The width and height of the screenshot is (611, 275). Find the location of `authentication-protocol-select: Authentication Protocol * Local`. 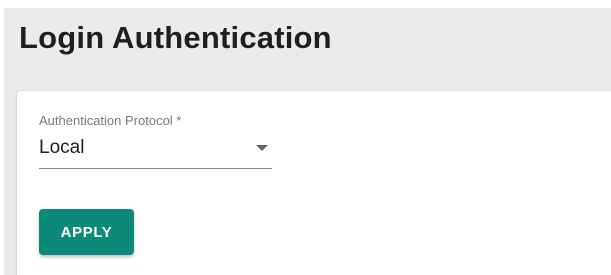

authentication-protocol-select: Authentication Protocol * Local is located at coordinates (155, 142).